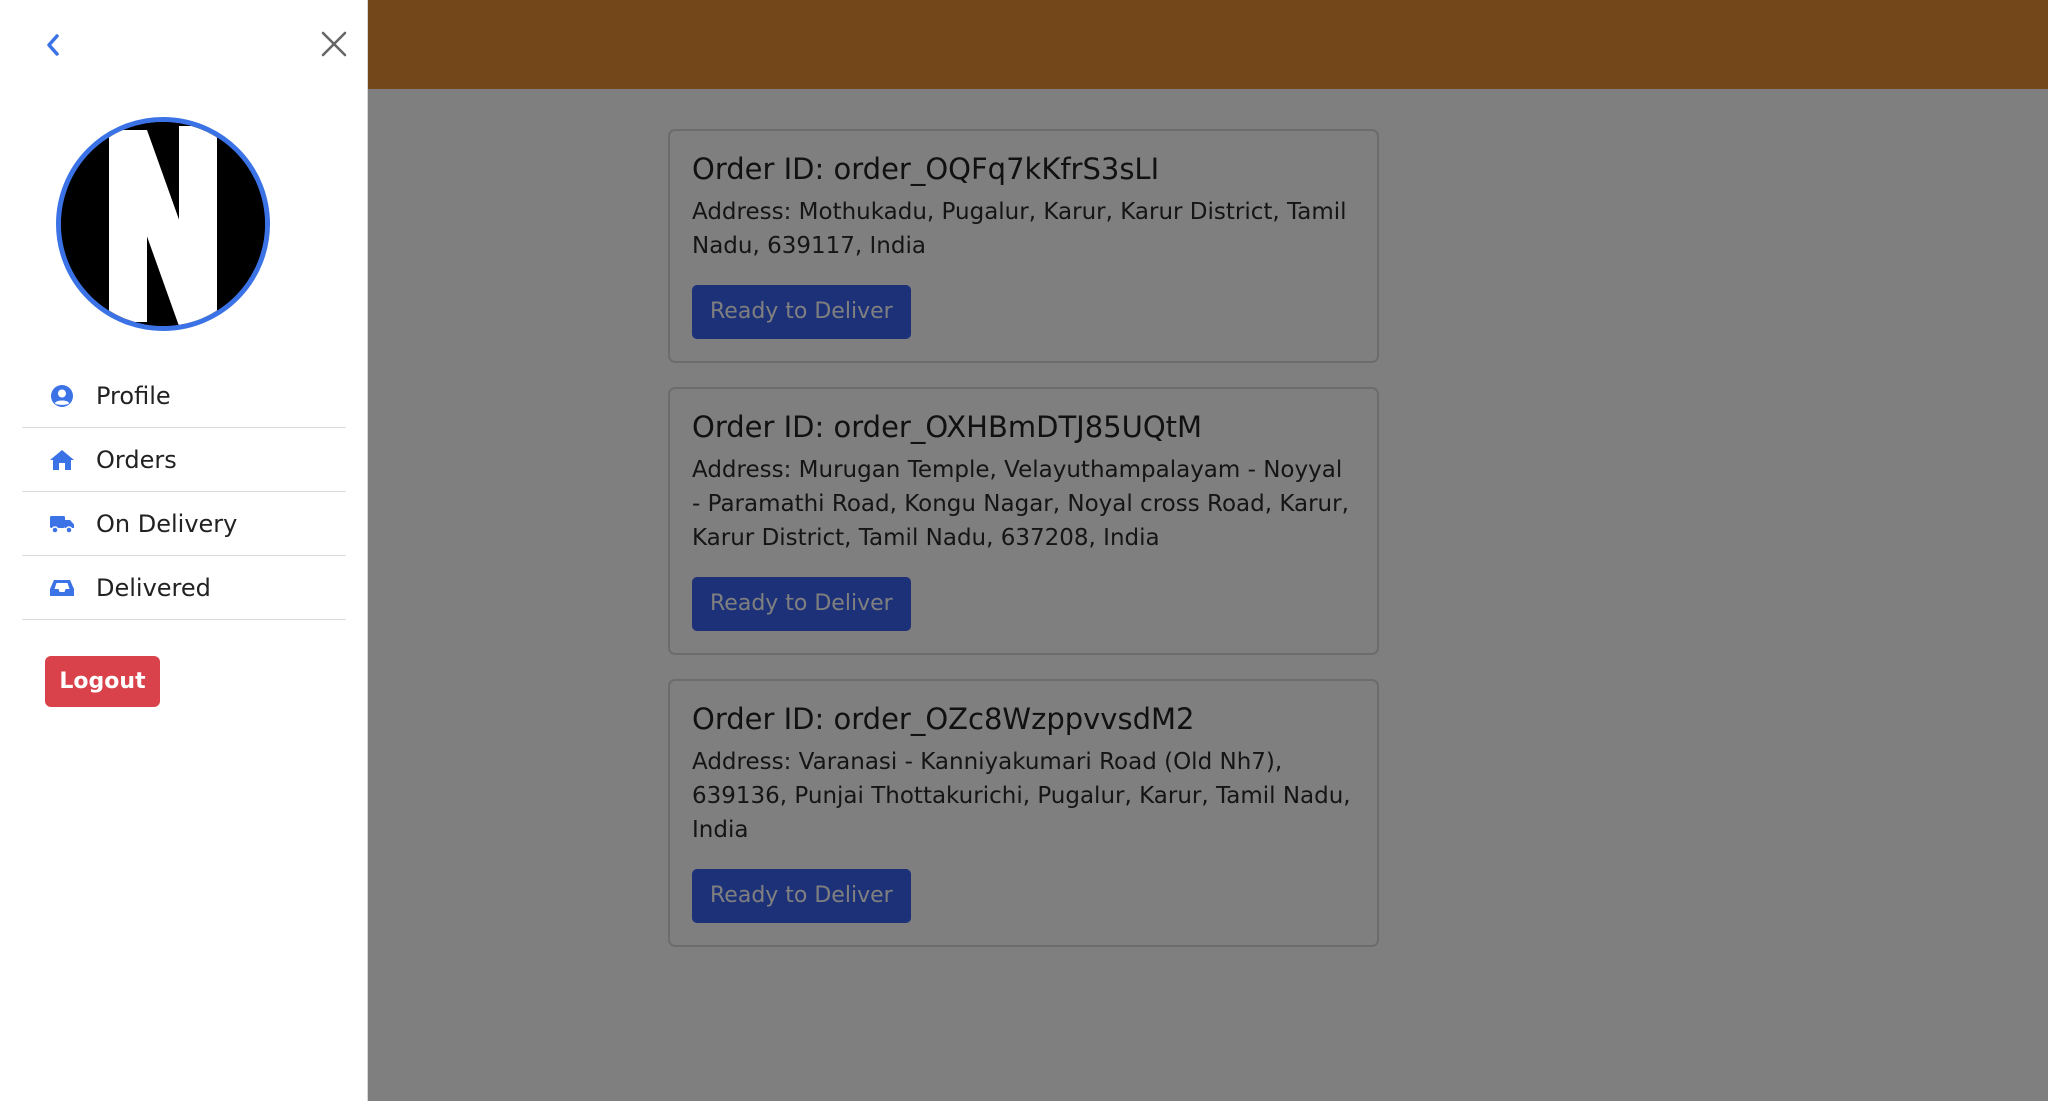 The image size is (2048, 1101). I want to click on drawer-menu: Profile Orders On Delivery Delivered, so click(184, 492).